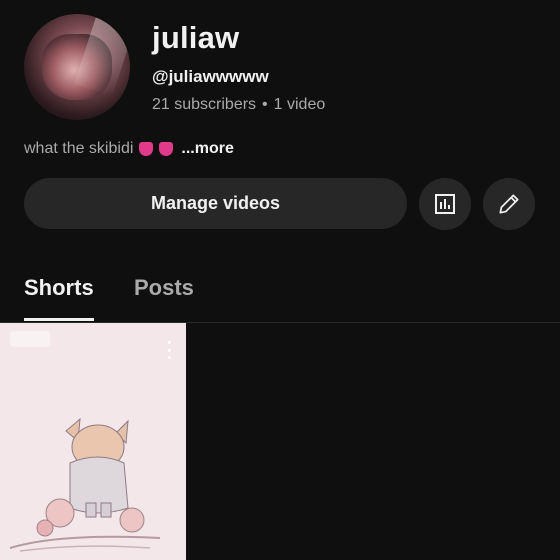  What do you see at coordinates (207, 149) in the screenshot?
I see `more-link: ...more` at bounding box center [207, 149].